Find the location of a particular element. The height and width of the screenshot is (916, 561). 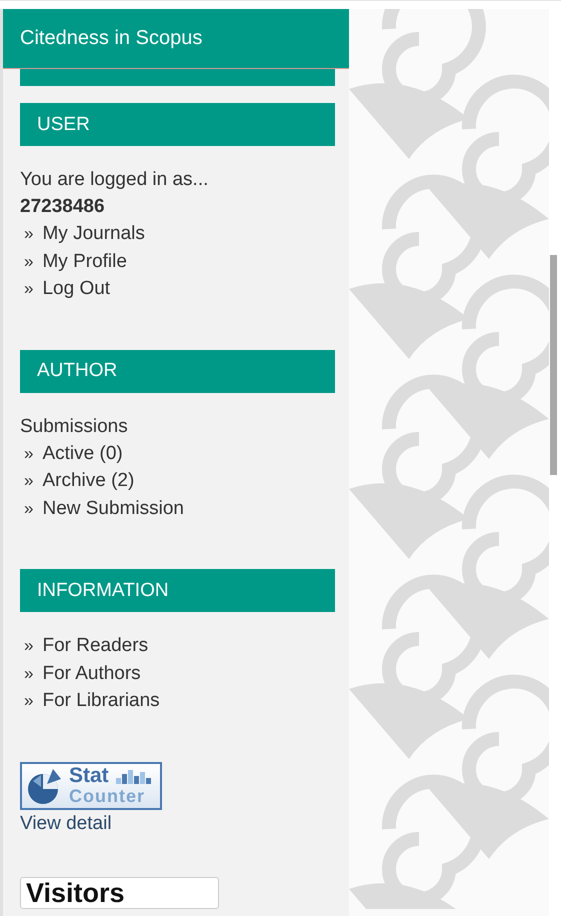

sidebar-link: For Librarians is located at coordinates (101, 700).